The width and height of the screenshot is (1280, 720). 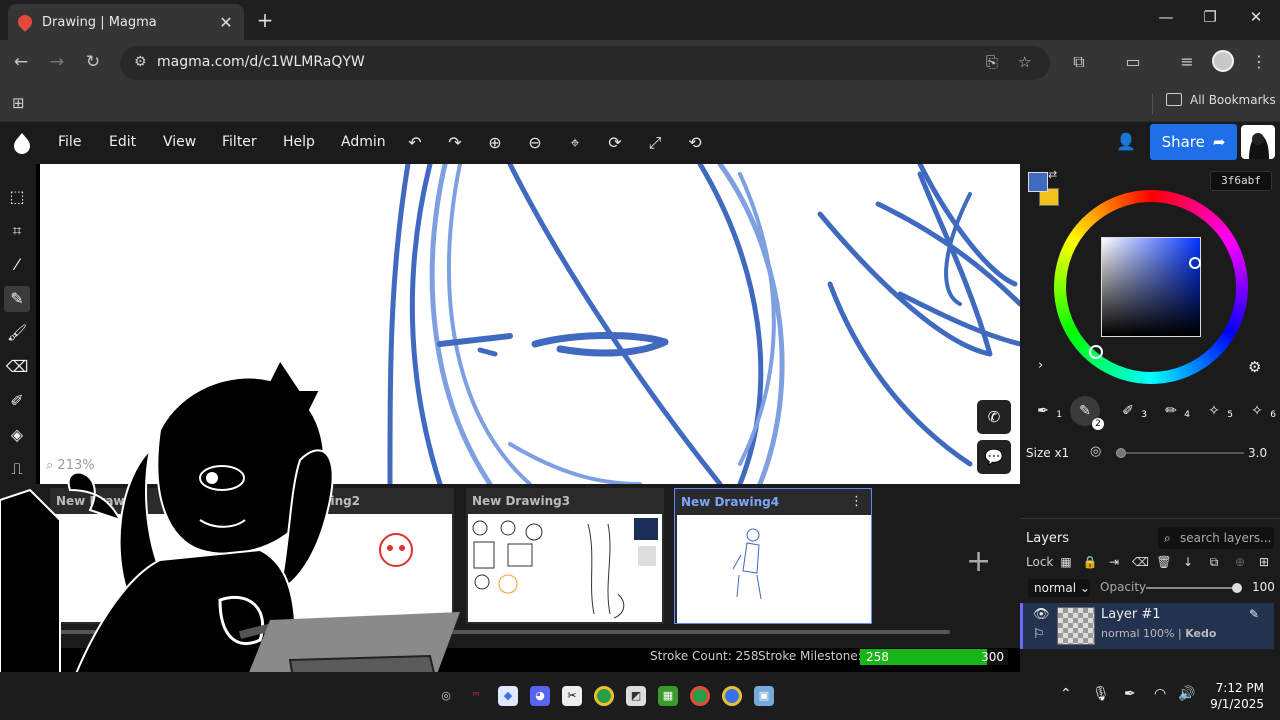 I want to click on crop-tool-icon: ⌗, so click(x=17, y=231).